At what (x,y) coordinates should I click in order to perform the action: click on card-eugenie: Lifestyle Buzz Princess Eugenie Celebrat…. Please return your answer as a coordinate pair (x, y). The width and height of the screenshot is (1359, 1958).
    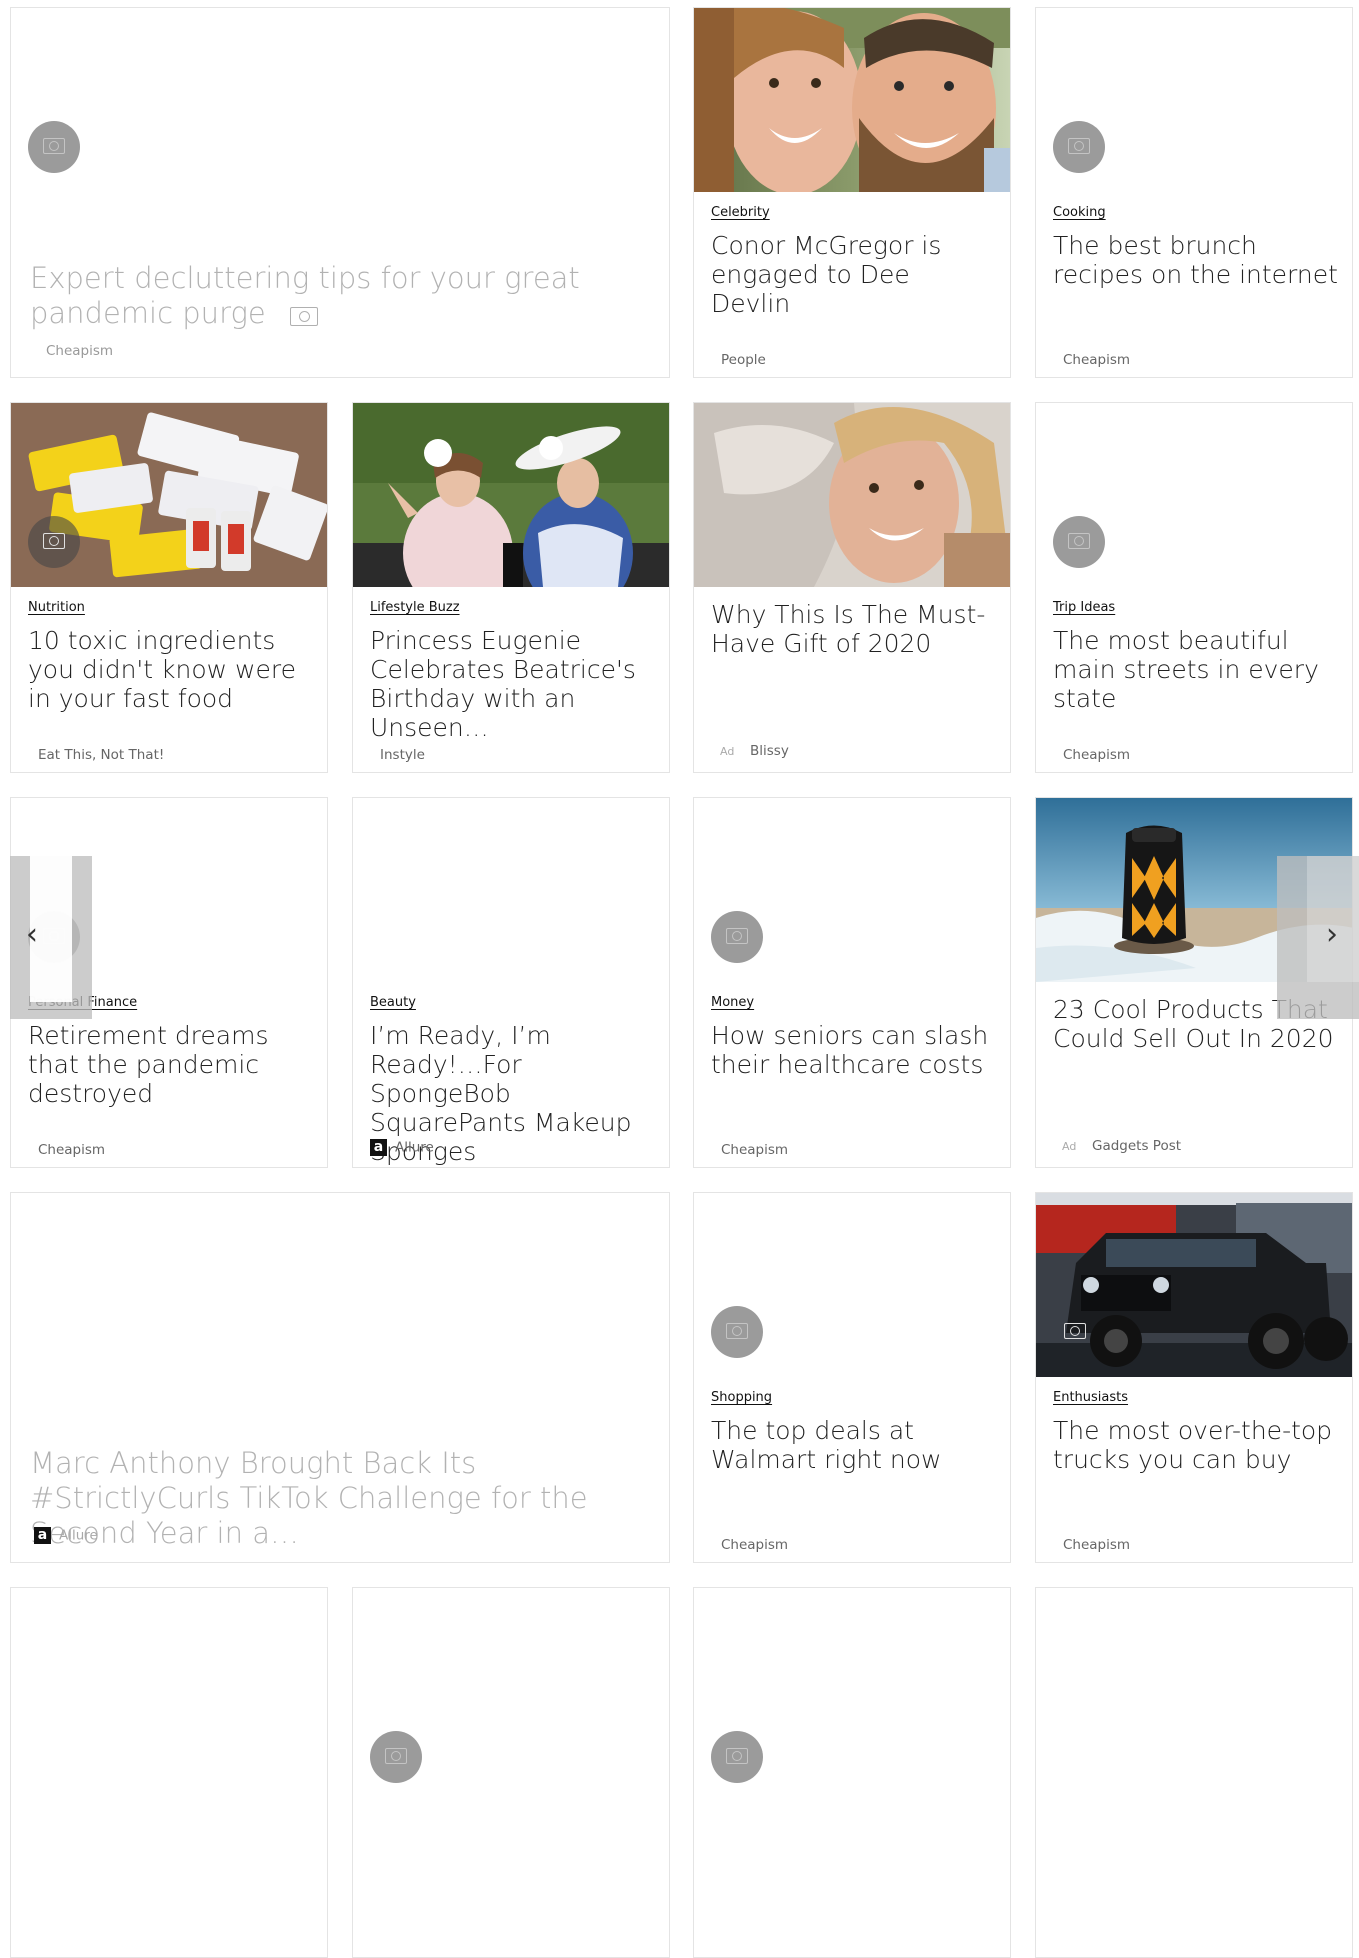
    Looking at the image, I should click on (511, 587).